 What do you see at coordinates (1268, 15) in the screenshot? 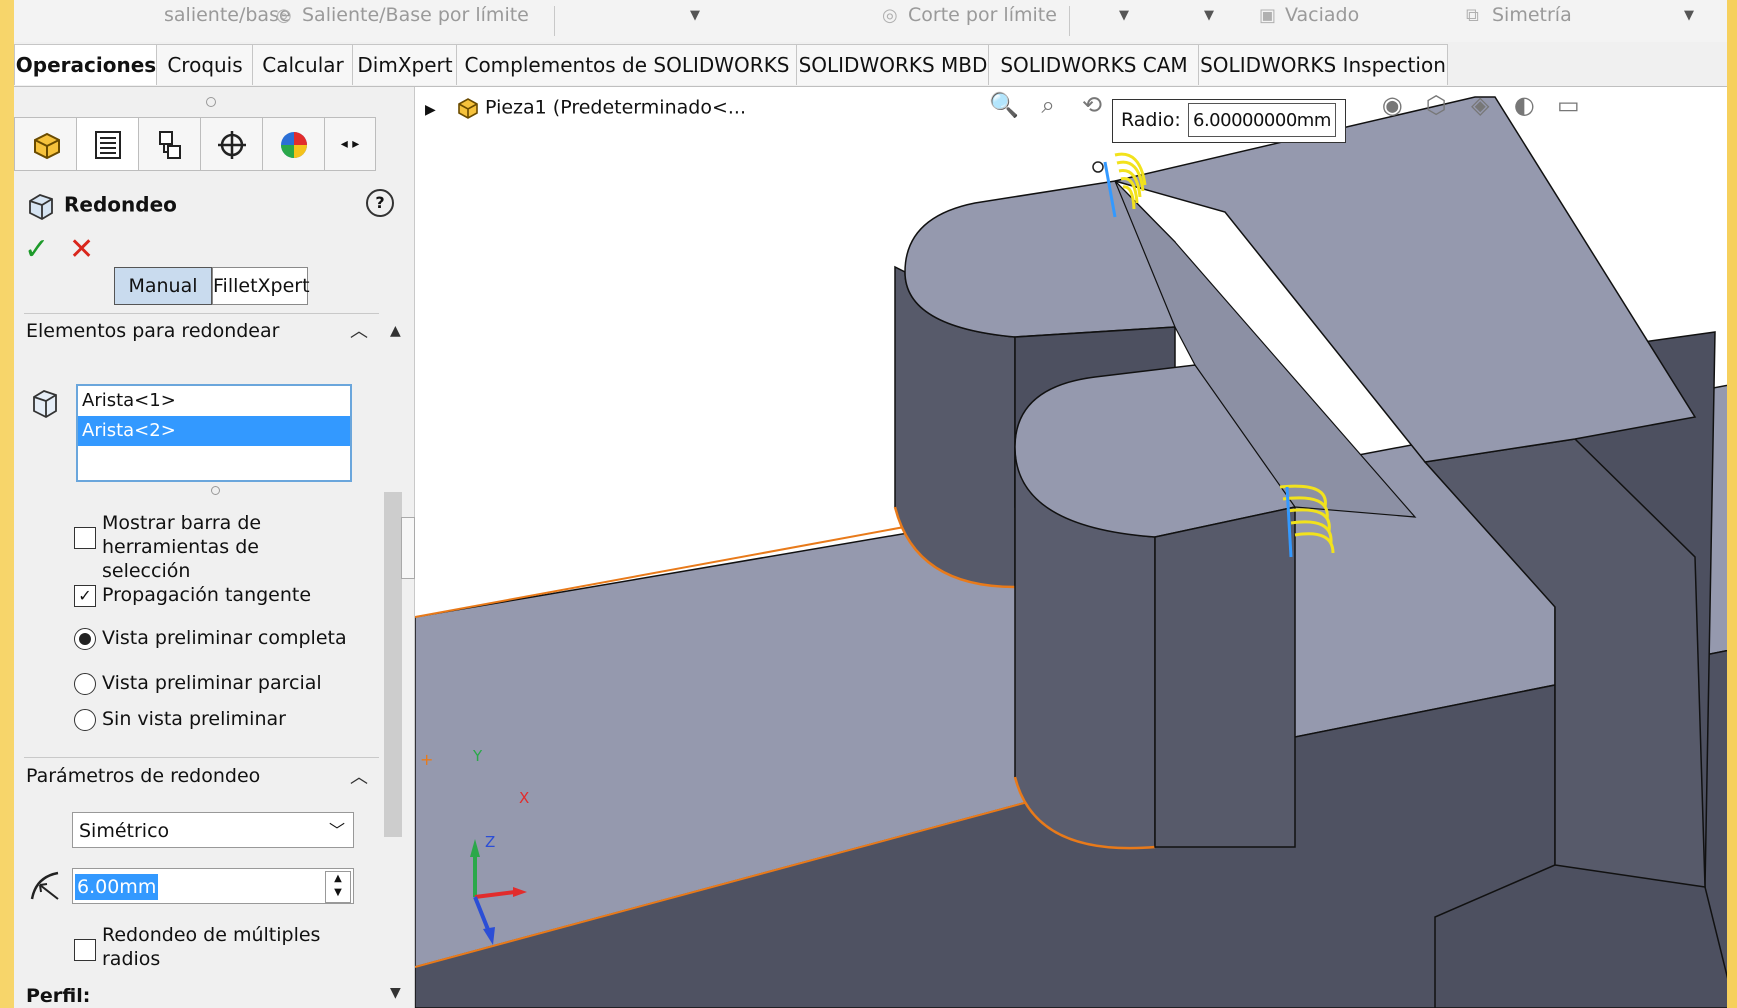
I see `shell-icon: ▣` at bounding box center [1268, 15].